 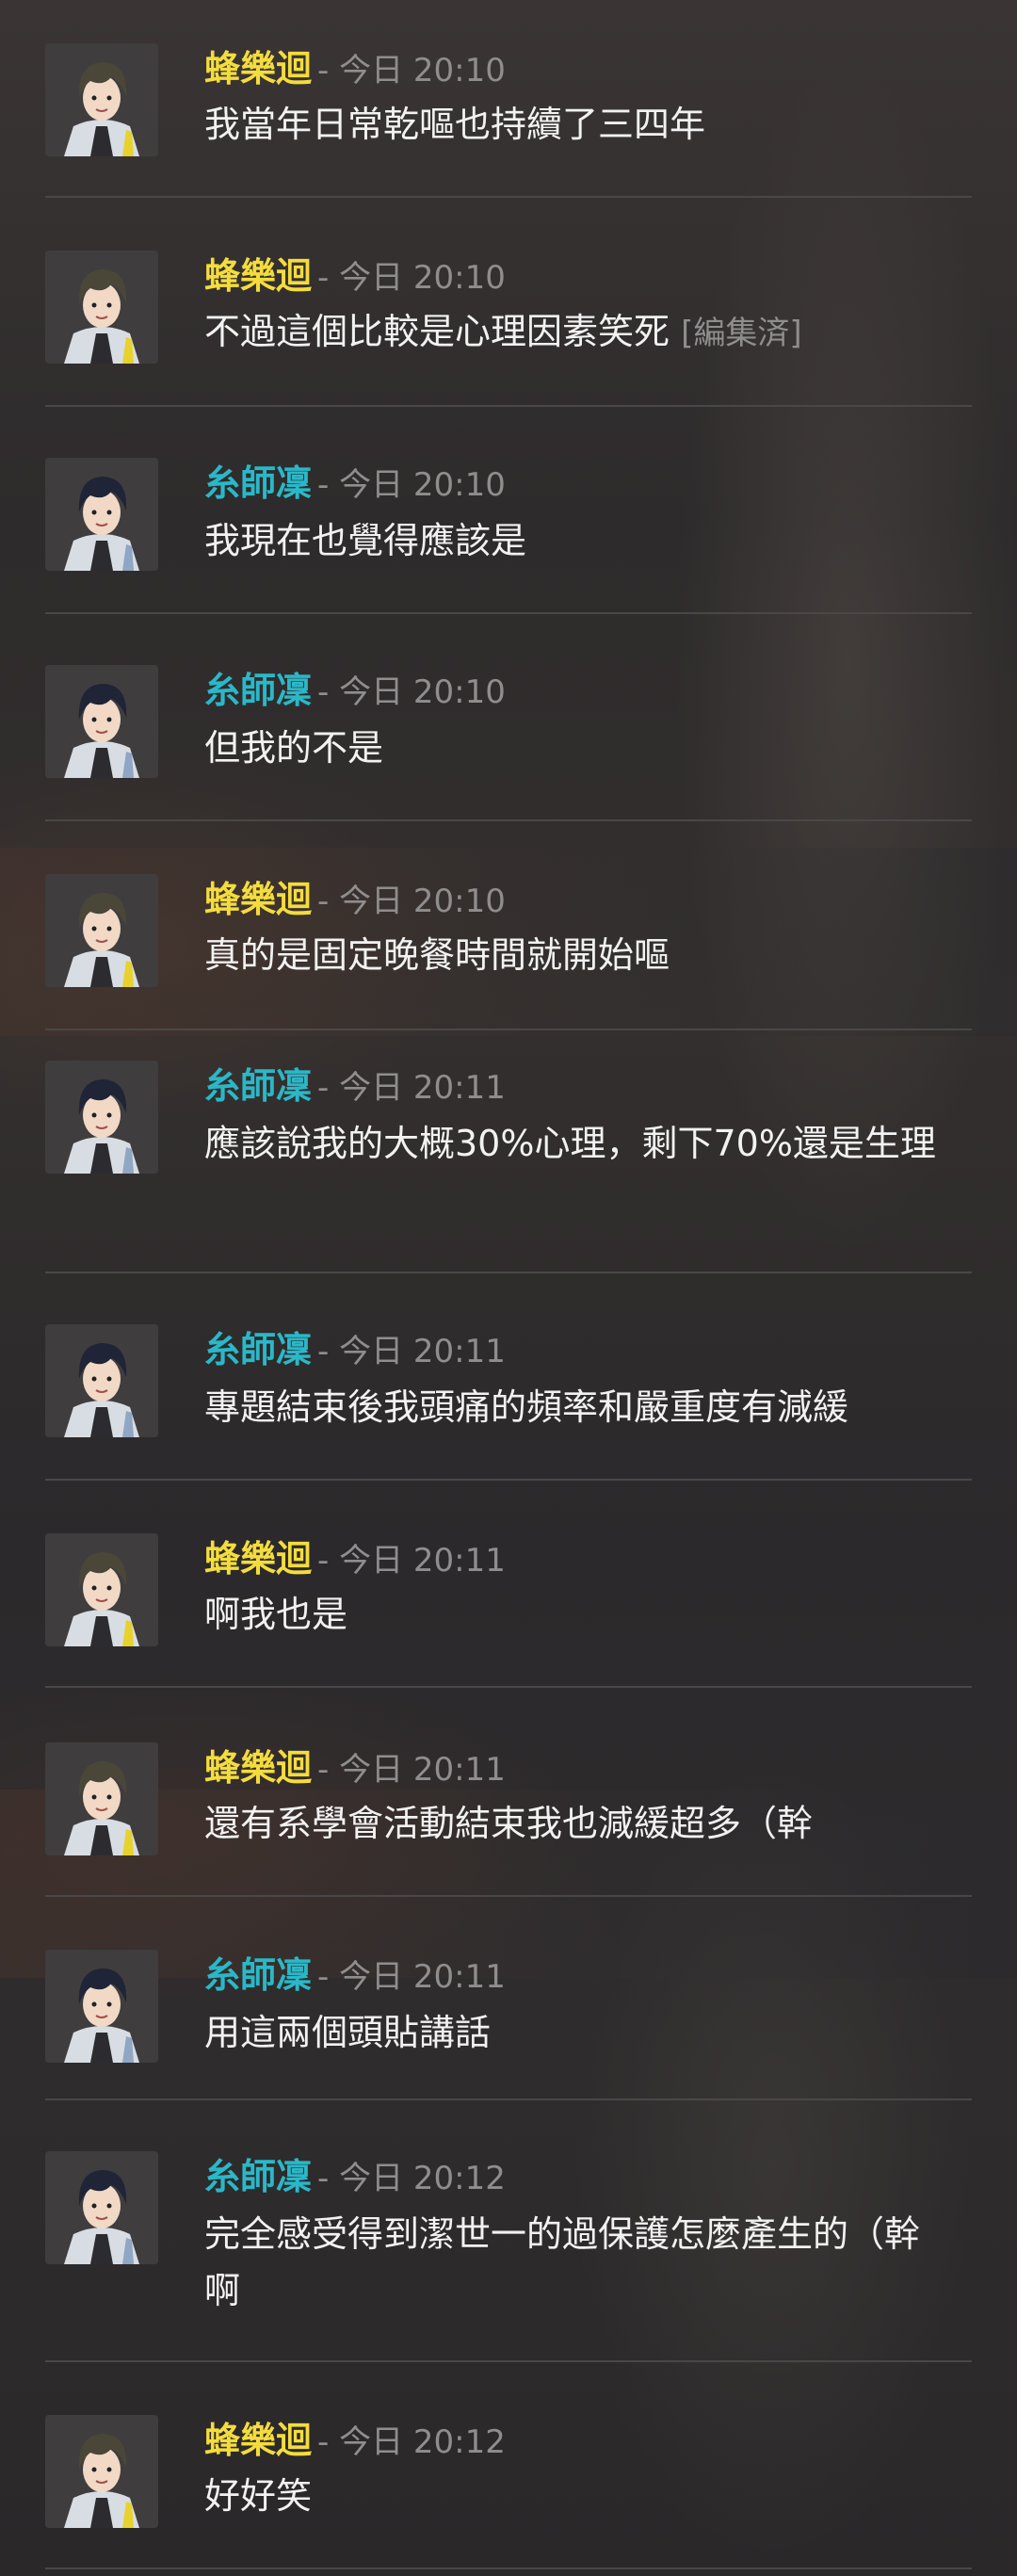 I want to click on message-text: 專題結束後我頭痛的頻率和嚴重度有減緩, so click(x=581, y=1407).